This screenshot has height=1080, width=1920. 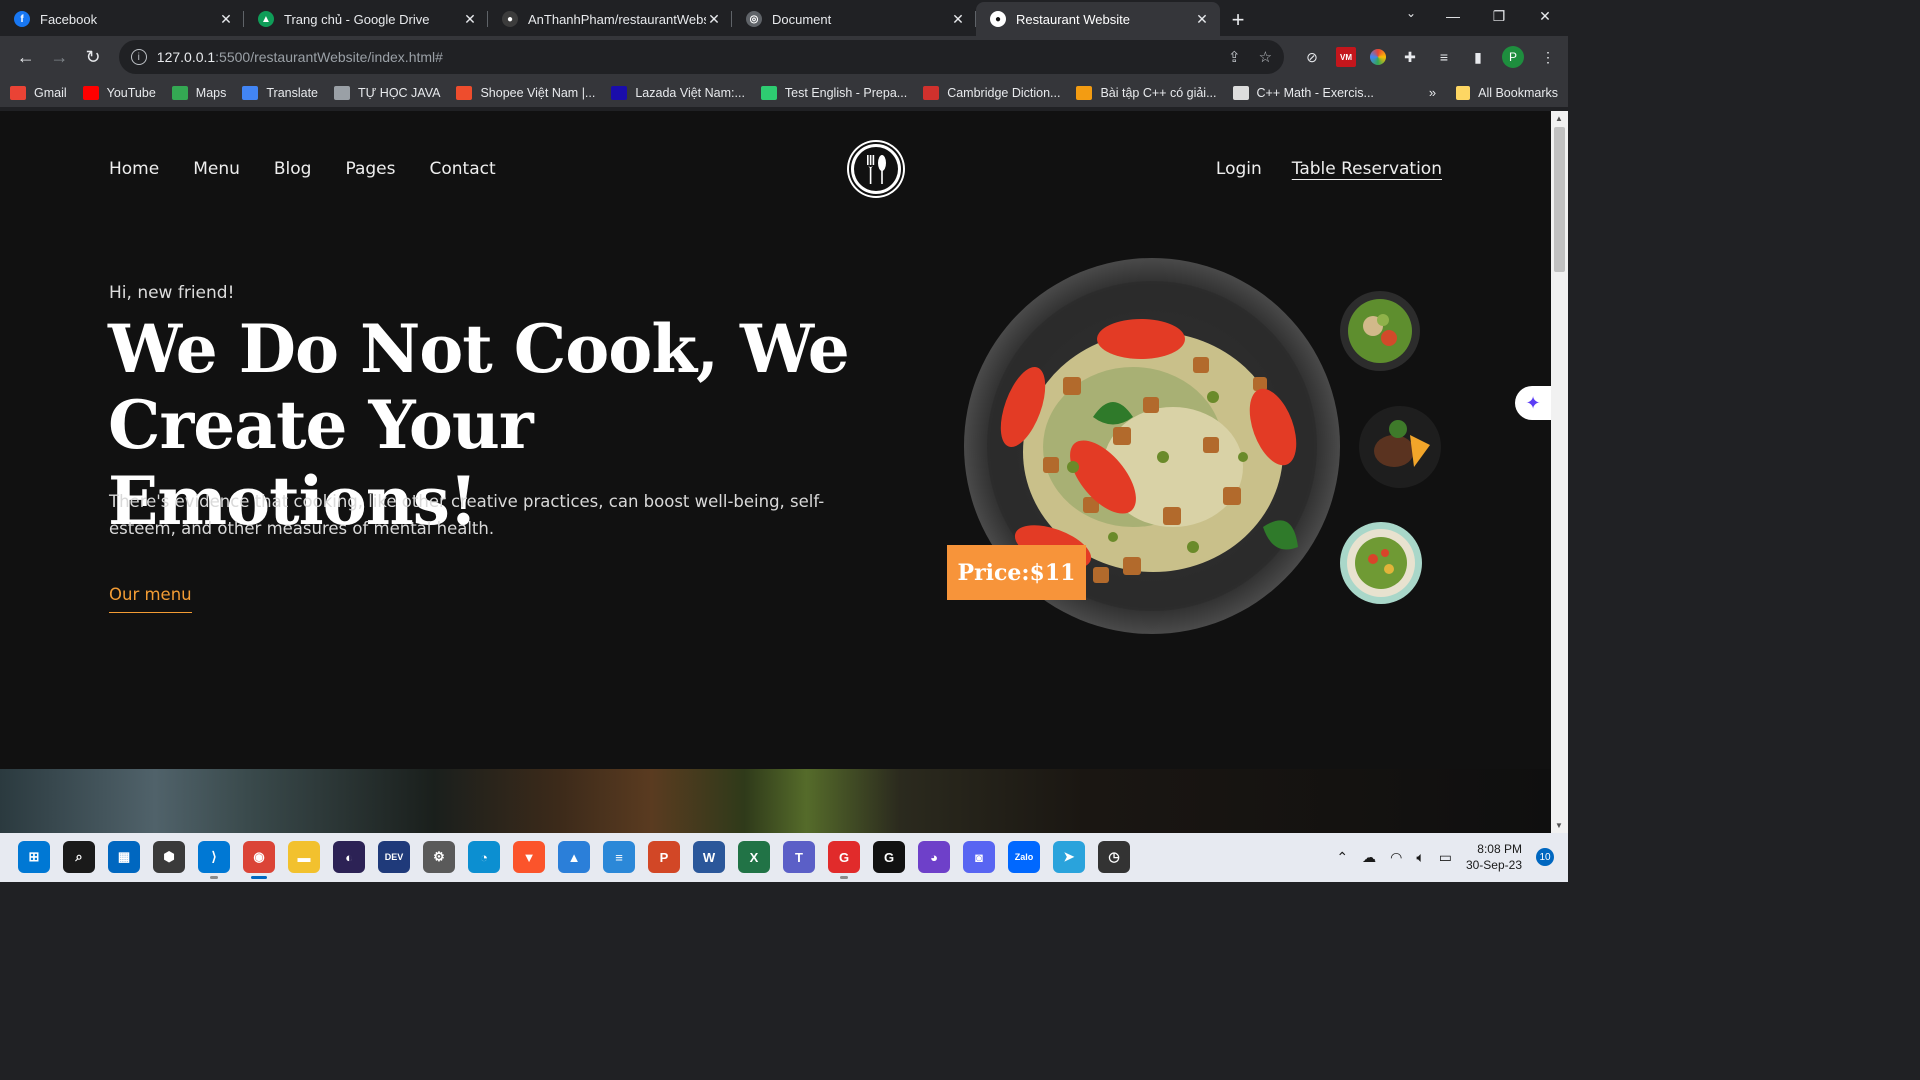 What do you see at coordinates (26, 57) in the screenshot?
I see `back-icon: ←` at bounding box center [26, 57].